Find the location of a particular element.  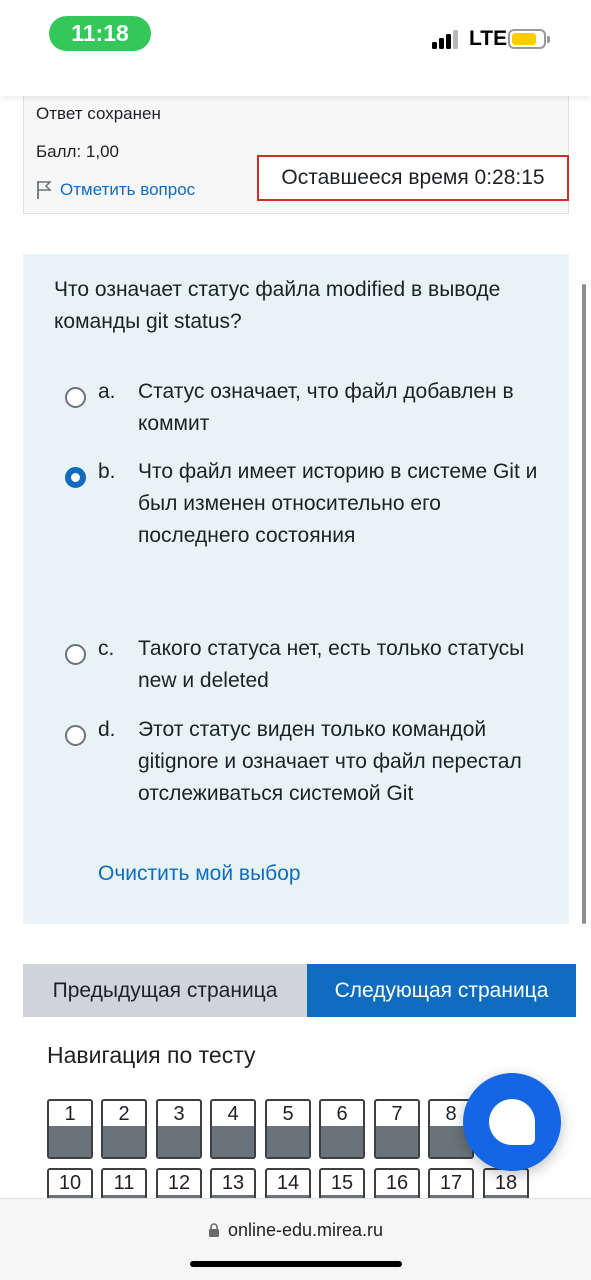

quiz-nav-number: 4 is located at coordinates (233, 1114).